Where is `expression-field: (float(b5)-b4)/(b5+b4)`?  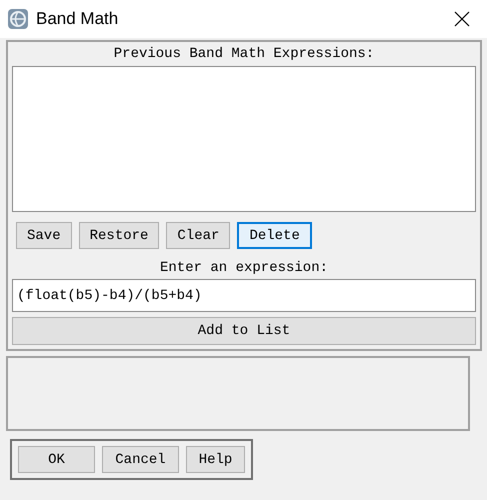 expression-field: (float(b5)-b4)/(b5+b4) is located at coordinates (244, 295).